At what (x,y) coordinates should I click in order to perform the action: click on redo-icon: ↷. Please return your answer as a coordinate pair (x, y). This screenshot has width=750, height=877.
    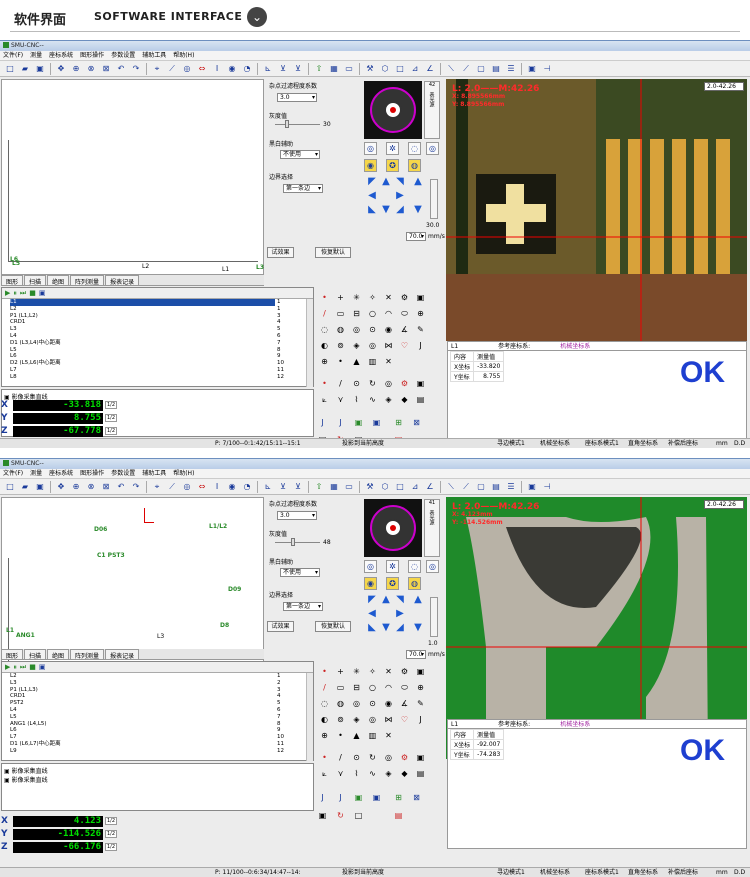
    Looking at the image, I should click on (136, 486).